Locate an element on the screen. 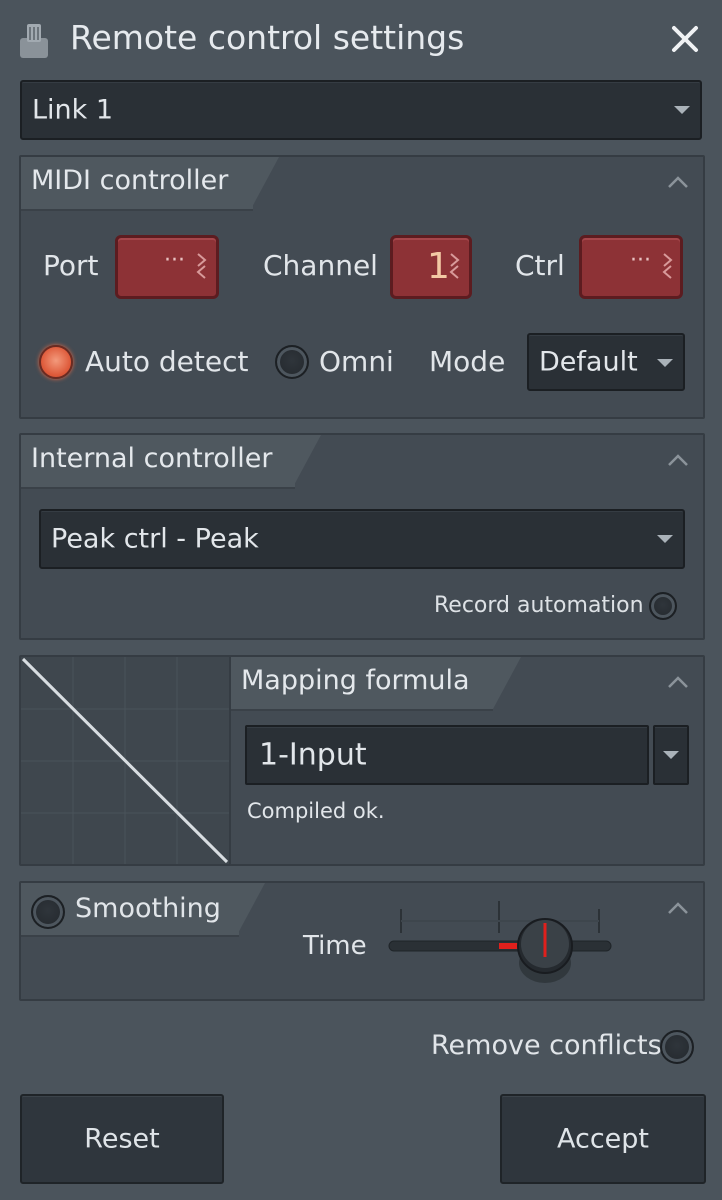  ctrl-field: ··· is located at coordinates (631, 267).